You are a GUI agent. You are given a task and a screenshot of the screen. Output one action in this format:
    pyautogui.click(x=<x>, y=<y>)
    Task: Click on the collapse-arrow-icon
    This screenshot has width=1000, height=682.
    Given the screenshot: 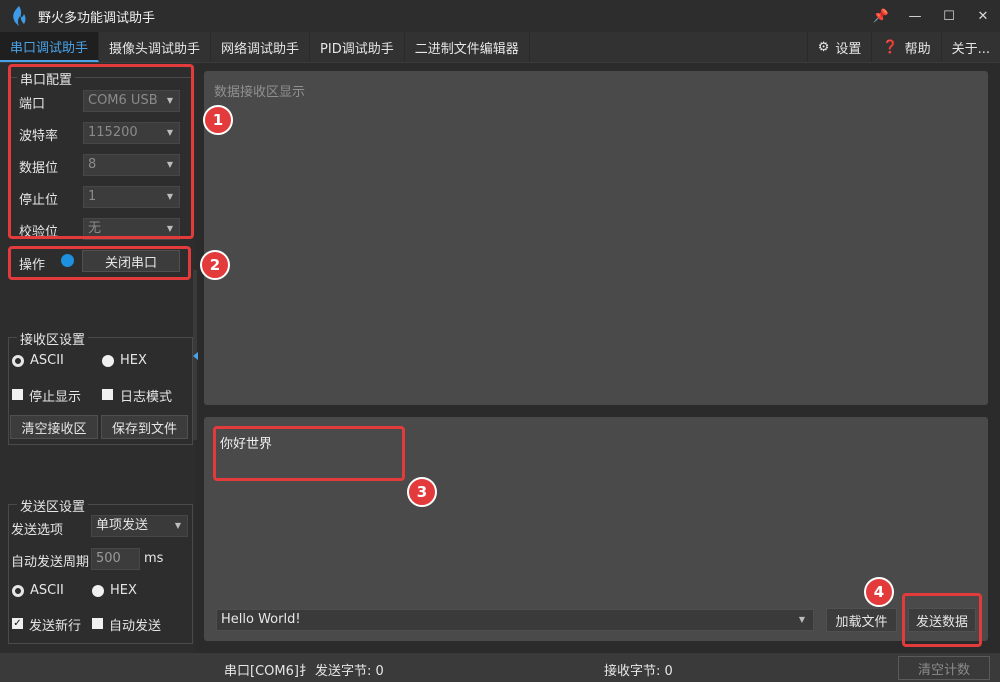 What is the action you would take?
    pyautogui.click(x=195, y=356)
    